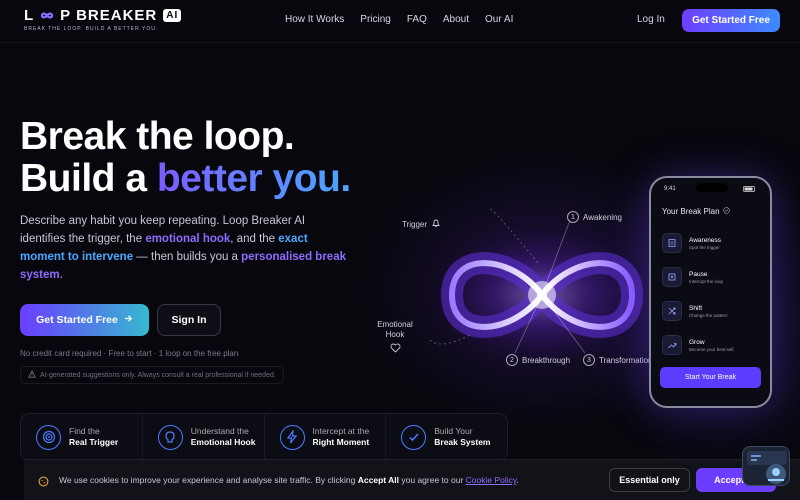 The height and width of the screenshot is (500, 800). Describe the element at coordinates (672, 345) in the screenshot. I see `growth-chart-icon` at that location.